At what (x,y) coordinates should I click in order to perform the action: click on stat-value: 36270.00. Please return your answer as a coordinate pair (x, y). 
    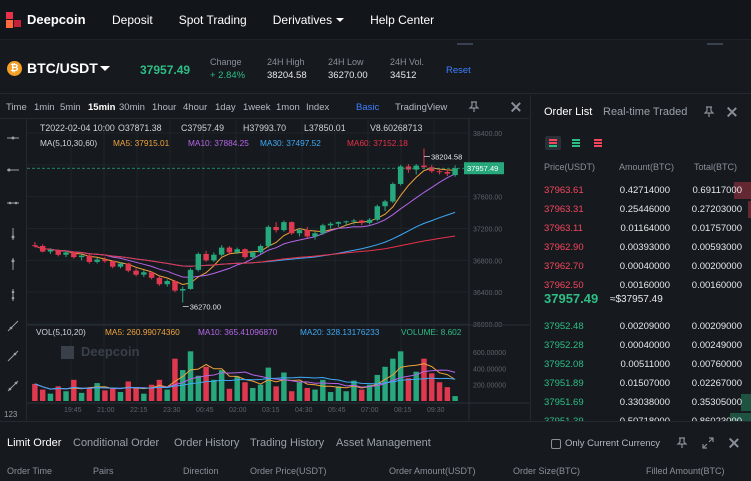
    Looking at the image, I should click on (348, 75).